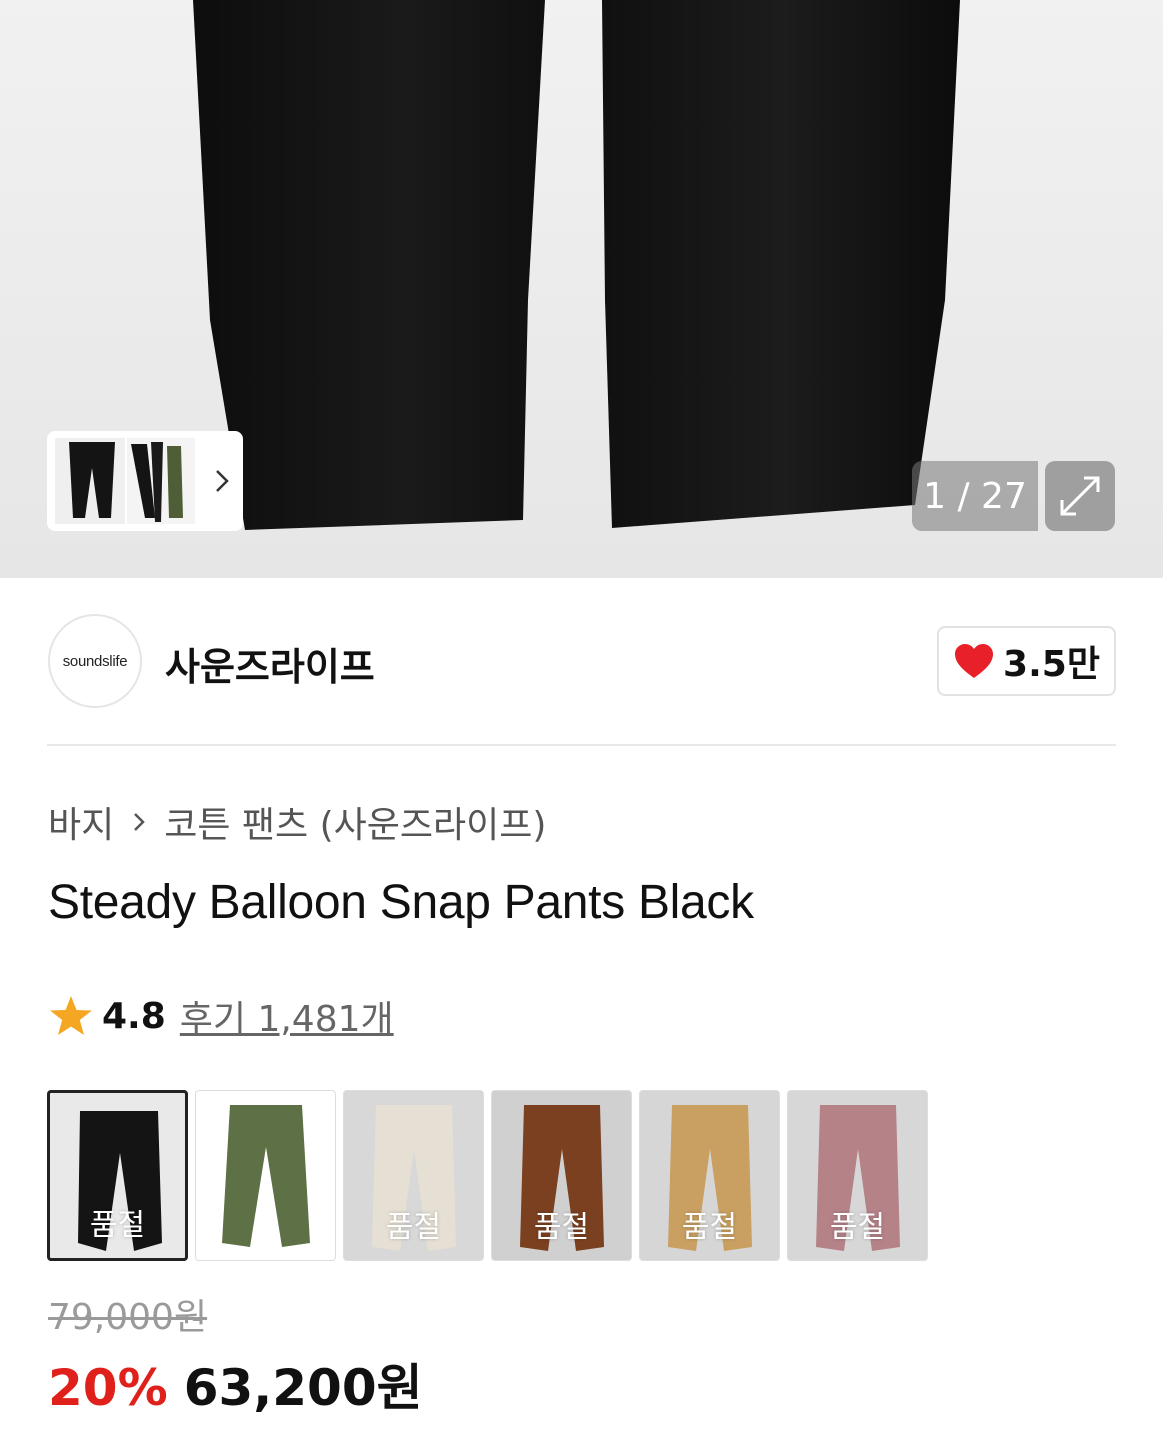  I want to click on thumbnail-strip, so click(145, 481).